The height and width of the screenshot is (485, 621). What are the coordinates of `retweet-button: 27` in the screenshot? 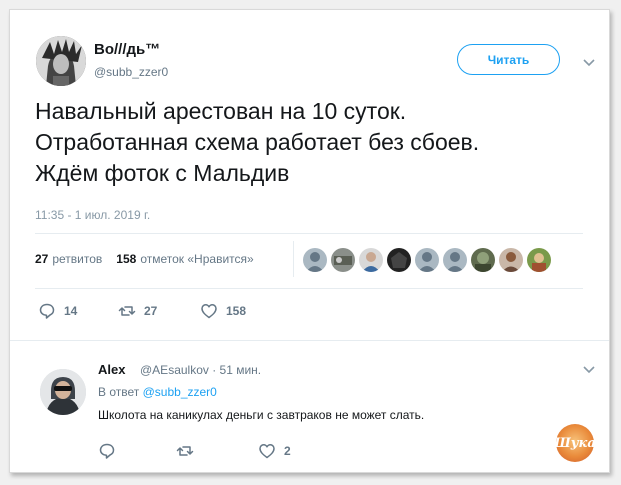 It's located at (137, 311).